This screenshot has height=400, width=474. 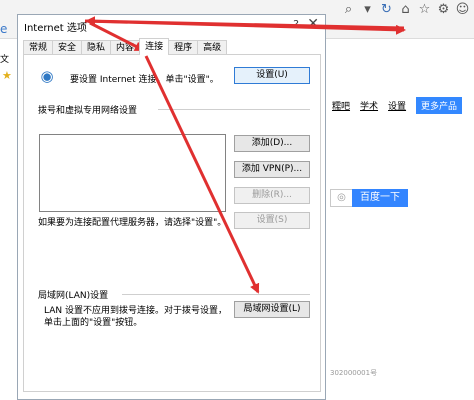 What do you see at coordinates (183, 47) in the screenshot?
I see `tab-programs: 程序` at bounding box center [183, 47].